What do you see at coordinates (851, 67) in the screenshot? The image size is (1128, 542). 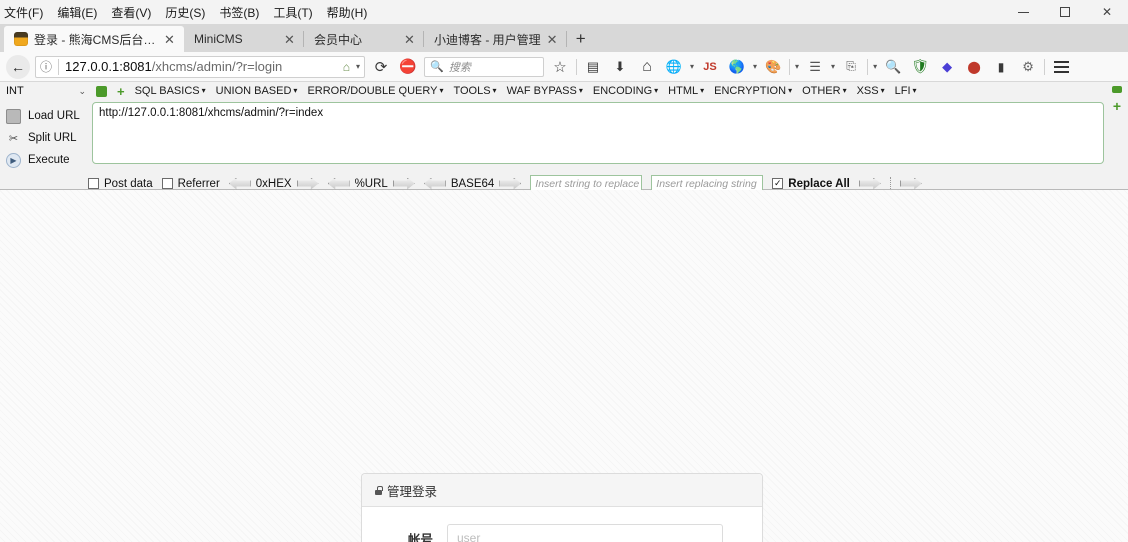 I see `copy-page-icon: ⎘` at bounding box center [851, 67].